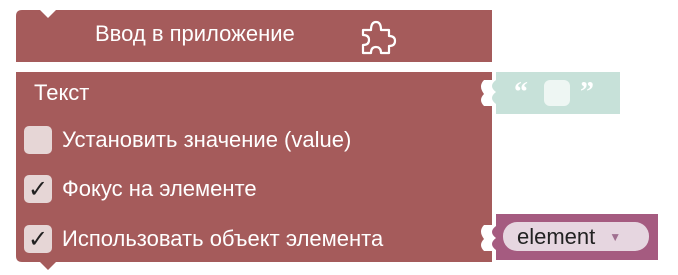 The height and width of the screenshot is (275, 678). What do you see at coordinates (159, 188) in the screenshot?
I see `focus-label: Фокус на элементе` at bounding box center [159, 188].